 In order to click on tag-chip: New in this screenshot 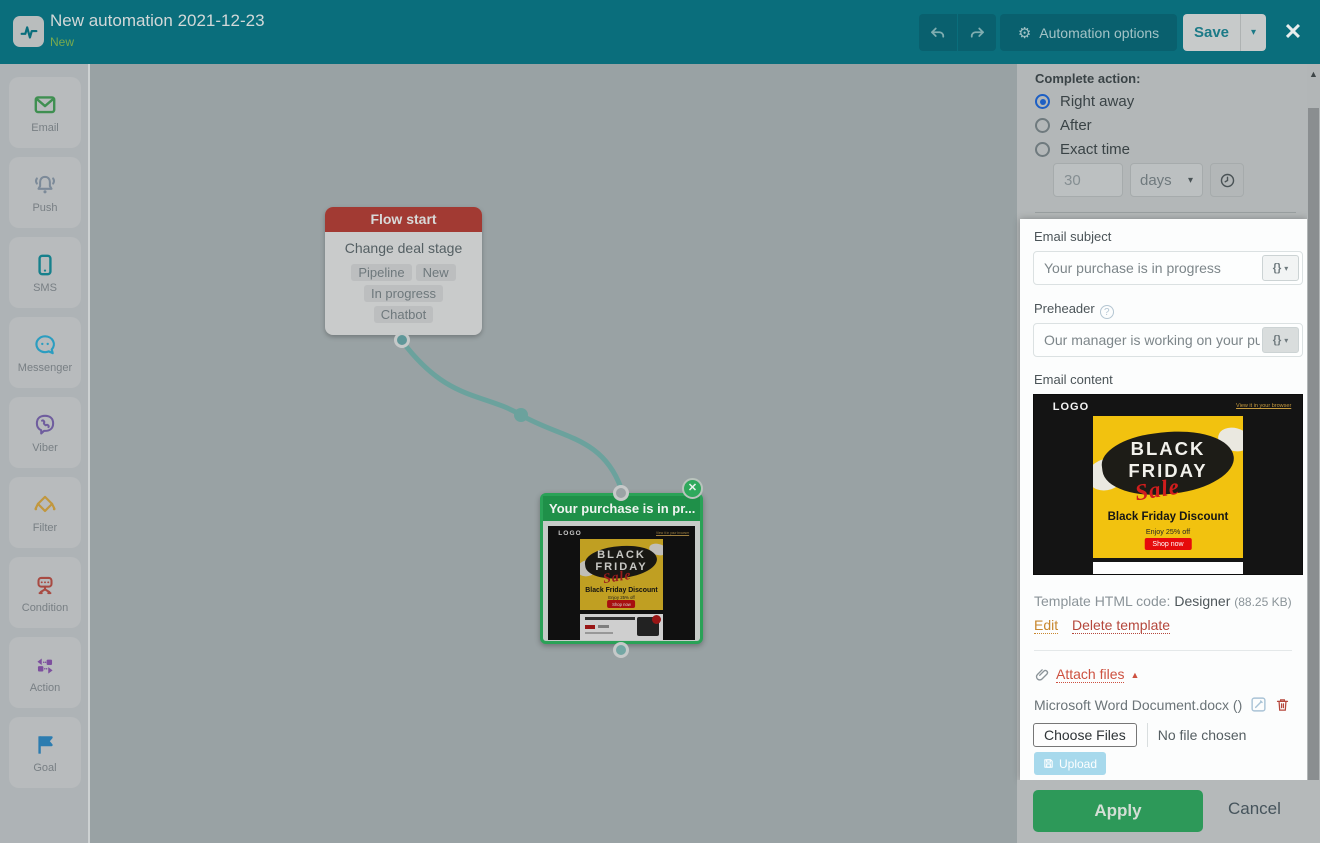, I will do `click(435, 272)`.